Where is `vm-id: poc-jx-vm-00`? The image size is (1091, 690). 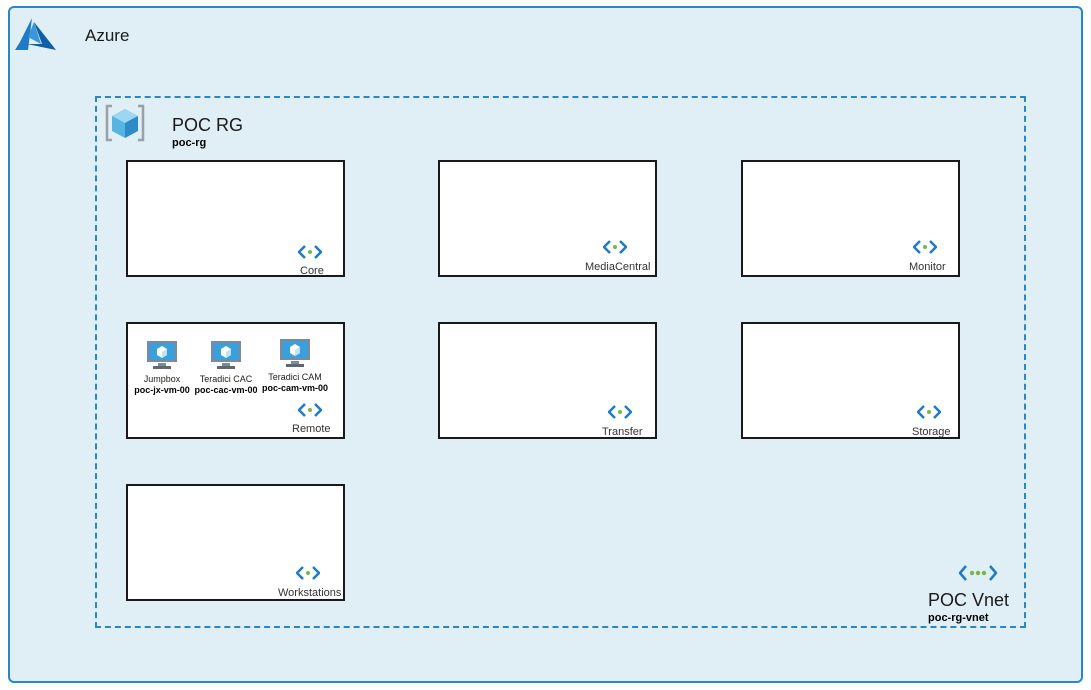
vm-id: poc-jx-vm-00 is located at coordinates (162, 390).